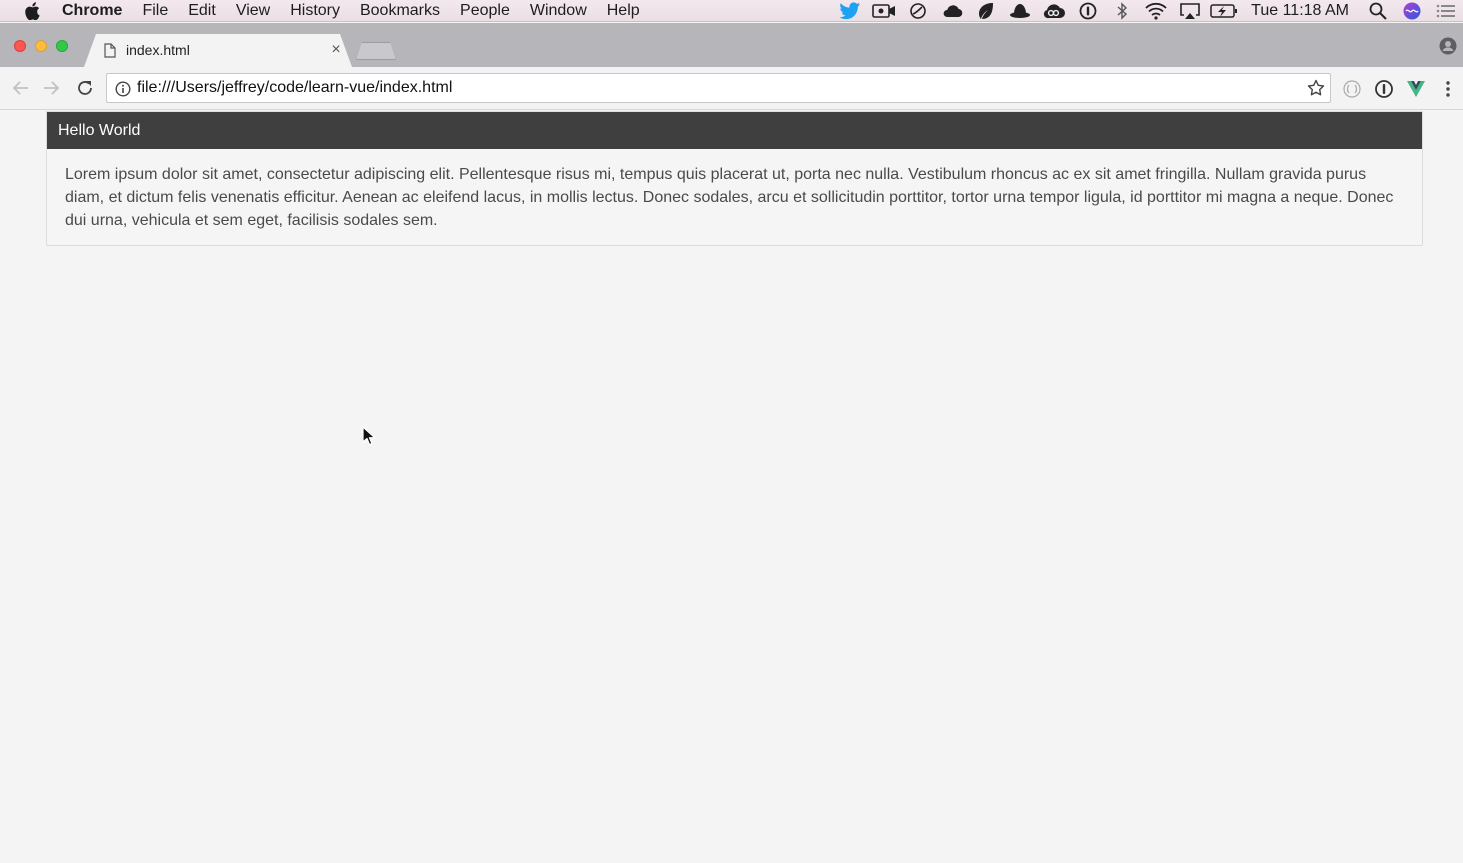 This screenshot has width=1463, height=863. What do you see at coordinates (734, 130) in the screenshot?
I see `card-title: Hello World` at bounding box center [734, 130].